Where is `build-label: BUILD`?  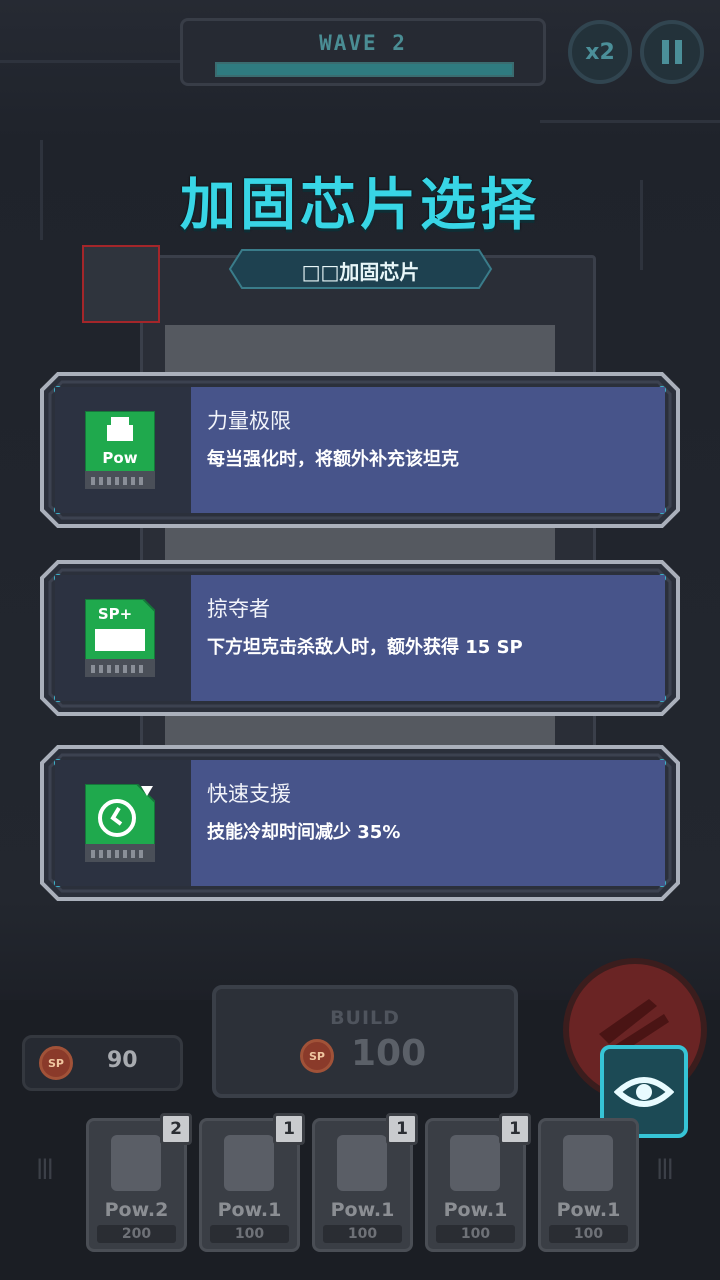 build-label: BUILD is located at coordinates (365, 1018).